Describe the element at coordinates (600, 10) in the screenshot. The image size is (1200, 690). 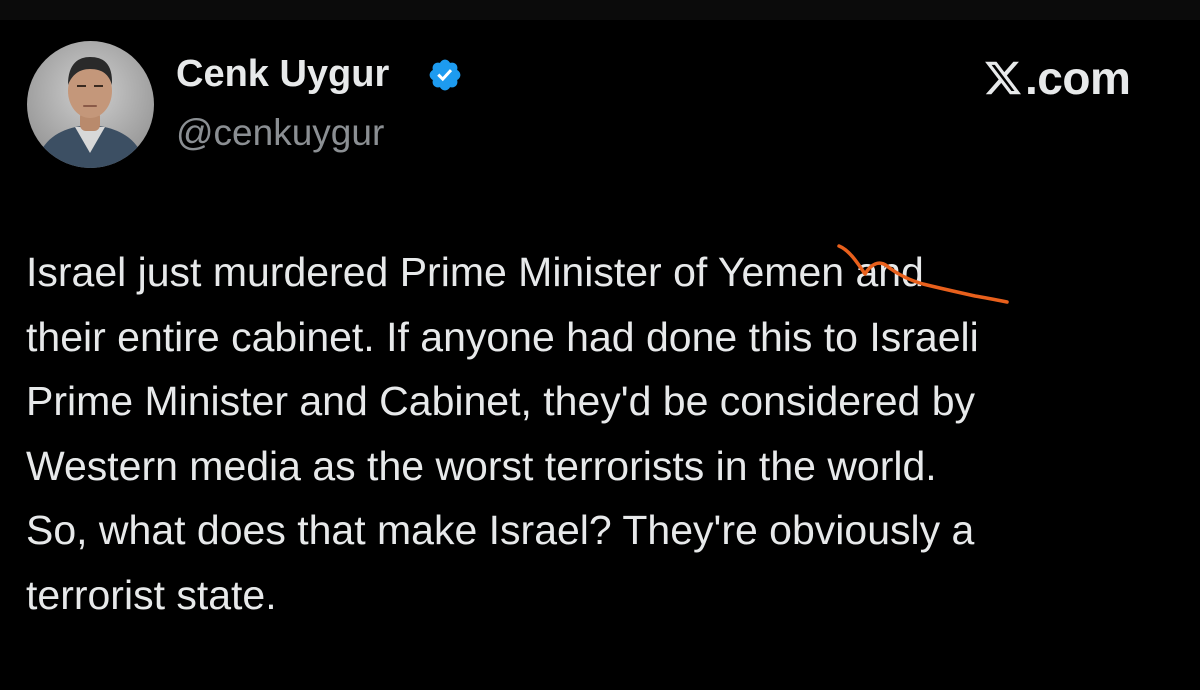
I see `top-edge` at that location.